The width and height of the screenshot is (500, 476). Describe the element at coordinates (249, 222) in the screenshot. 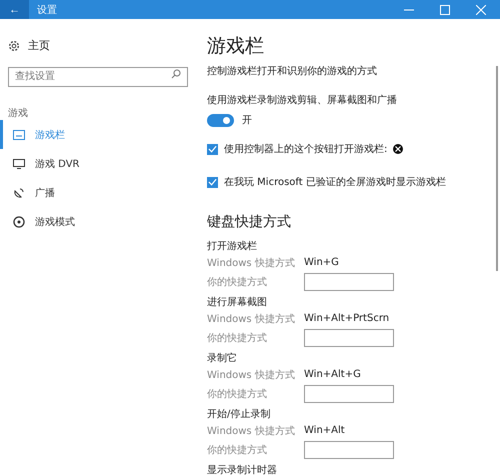

I see `section-title: 键盘快捷方式` at that location.